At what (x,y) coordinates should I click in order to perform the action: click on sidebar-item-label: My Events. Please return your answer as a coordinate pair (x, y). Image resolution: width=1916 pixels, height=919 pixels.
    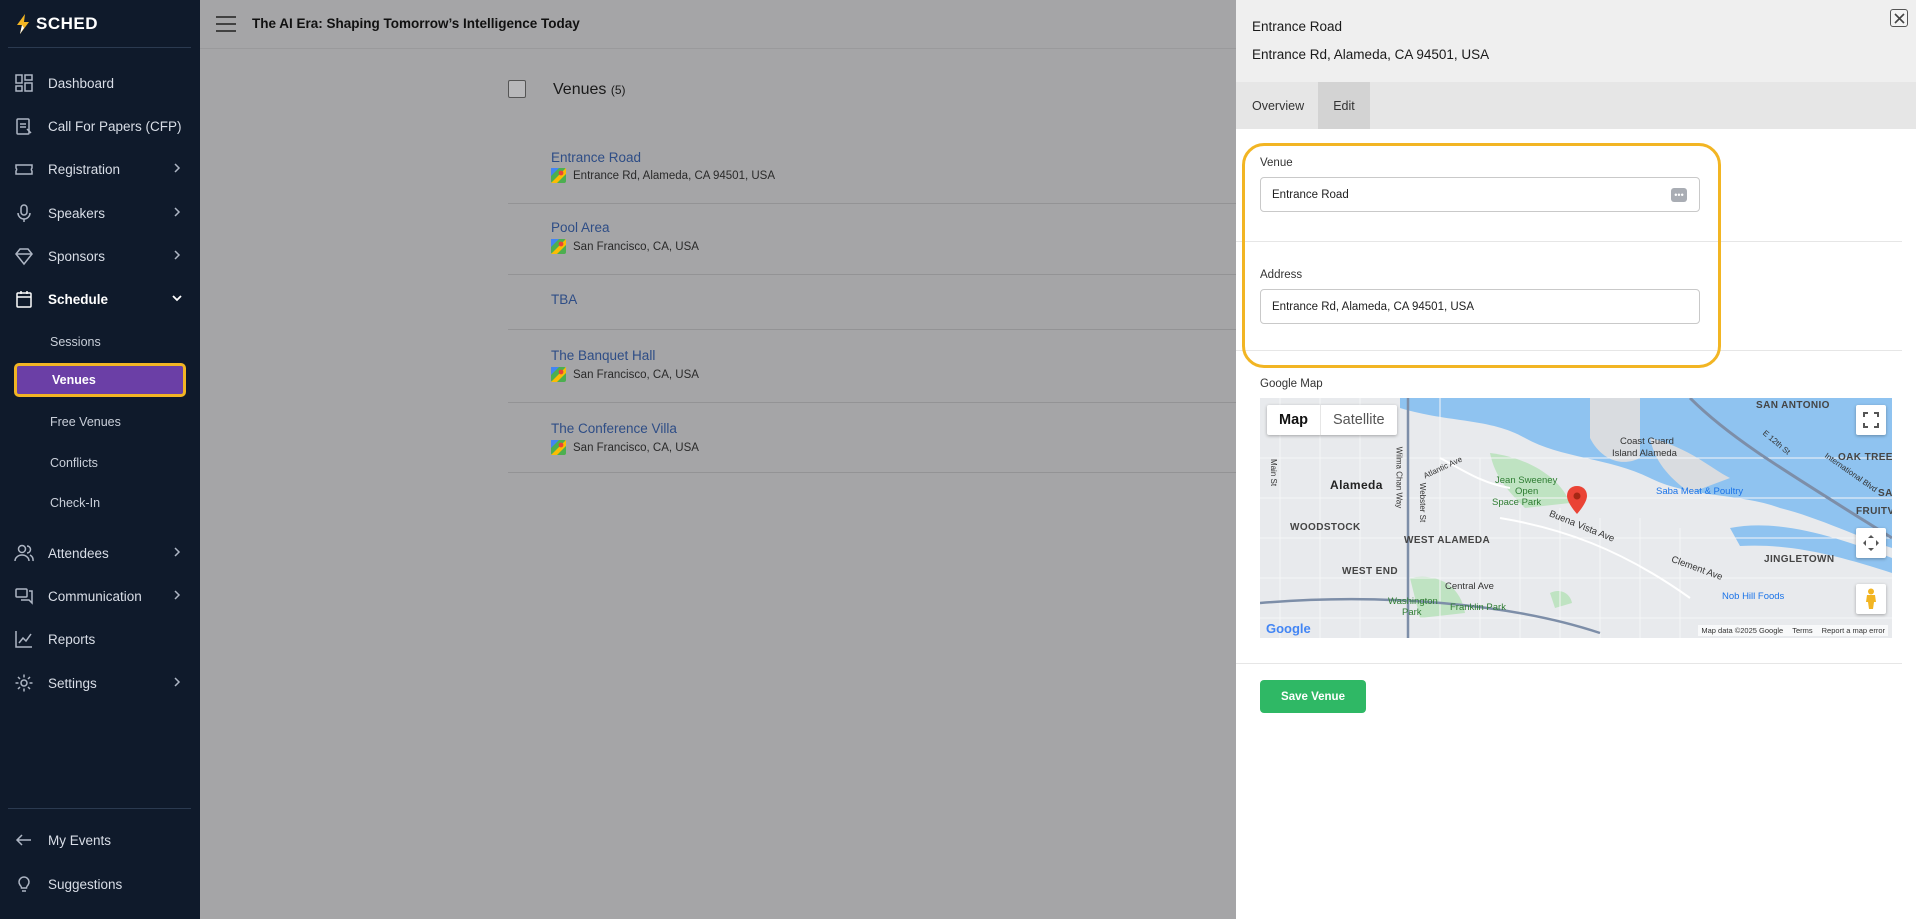
    Looking at the image, I should click on (80, 840).